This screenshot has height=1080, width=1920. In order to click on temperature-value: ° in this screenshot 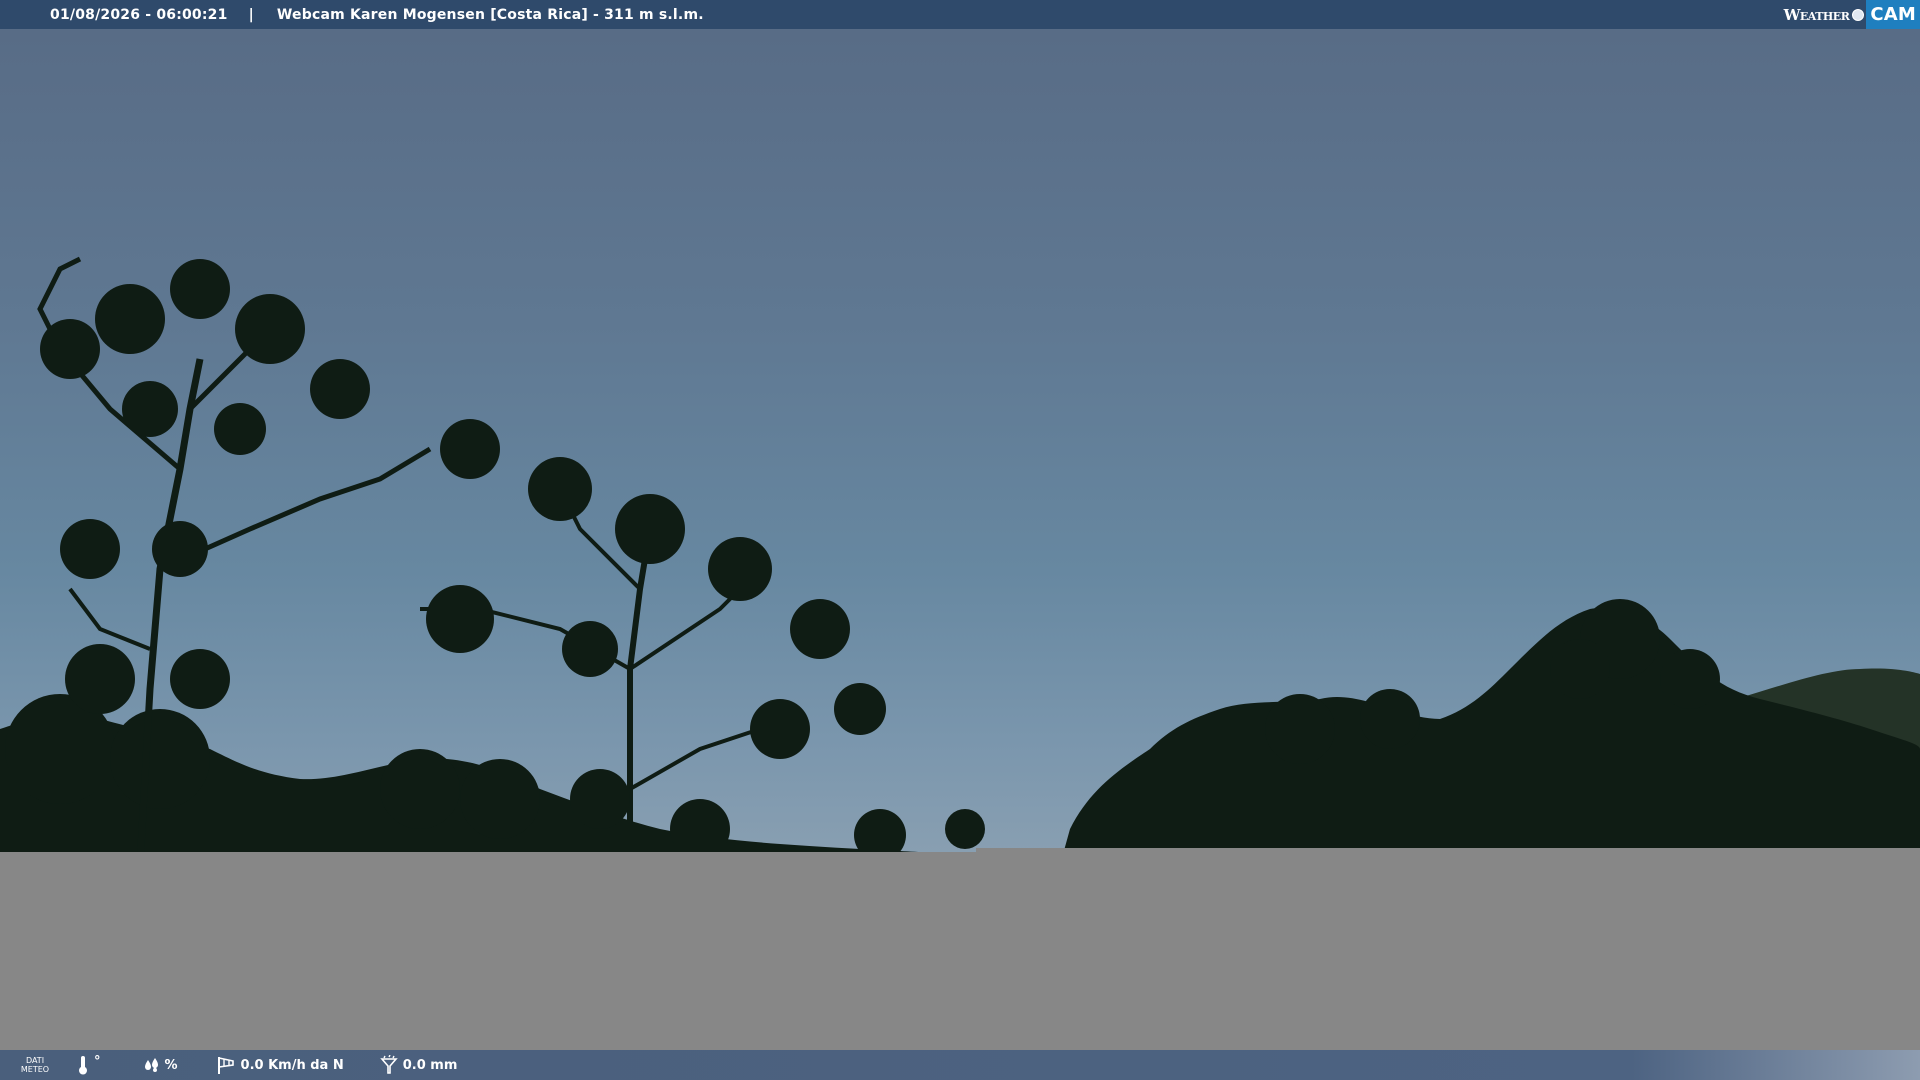, I will do `click(97, 1061)`.